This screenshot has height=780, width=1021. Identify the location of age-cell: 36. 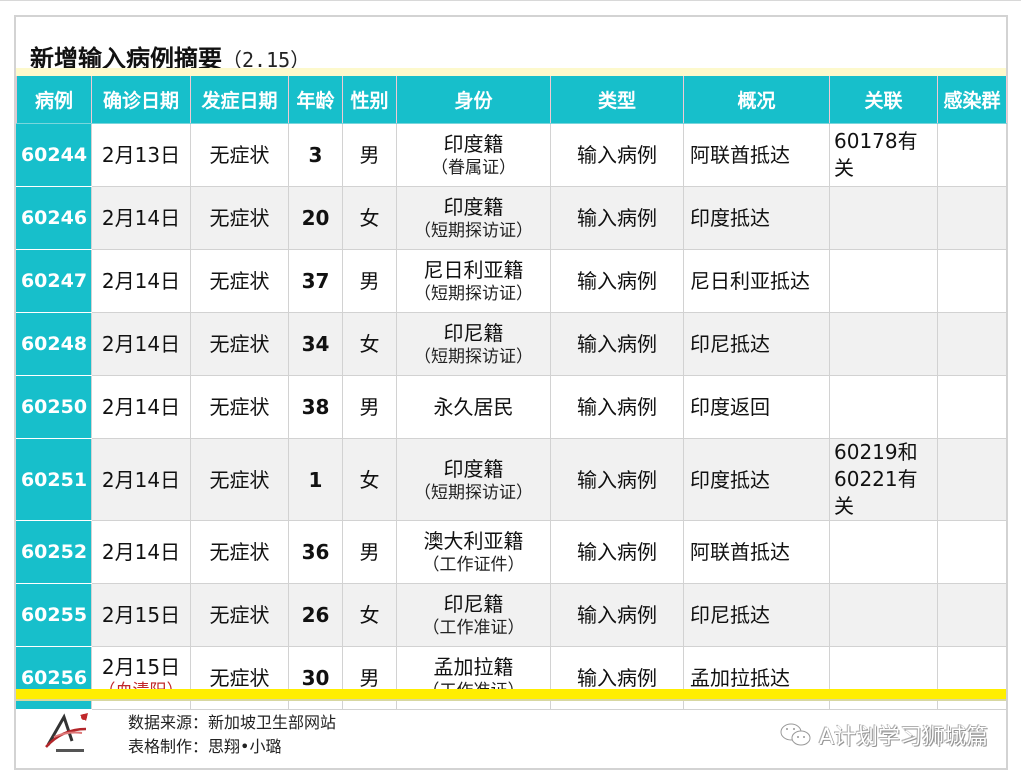
(315, 552).